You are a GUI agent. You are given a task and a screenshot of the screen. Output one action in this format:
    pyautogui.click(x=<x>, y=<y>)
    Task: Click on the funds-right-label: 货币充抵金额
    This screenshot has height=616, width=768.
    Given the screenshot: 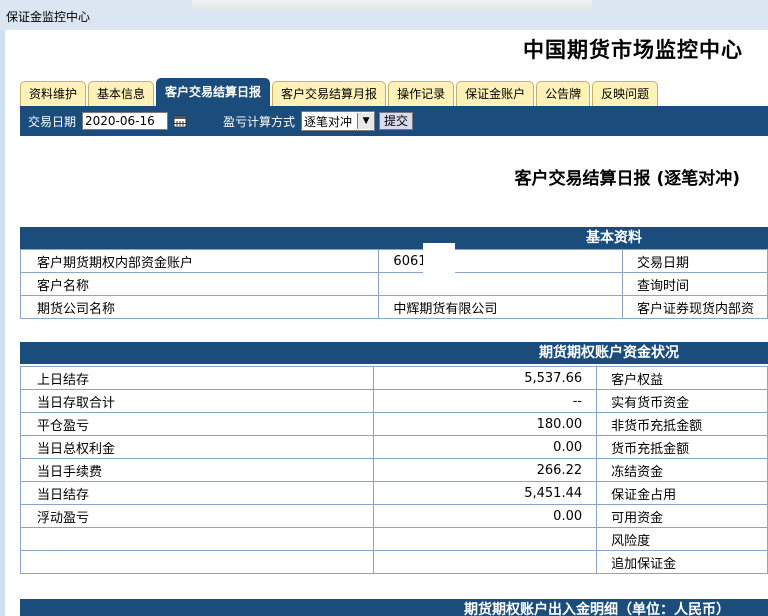 What is the action you would take?
    pyautogui.click(x=682, y=447)
    